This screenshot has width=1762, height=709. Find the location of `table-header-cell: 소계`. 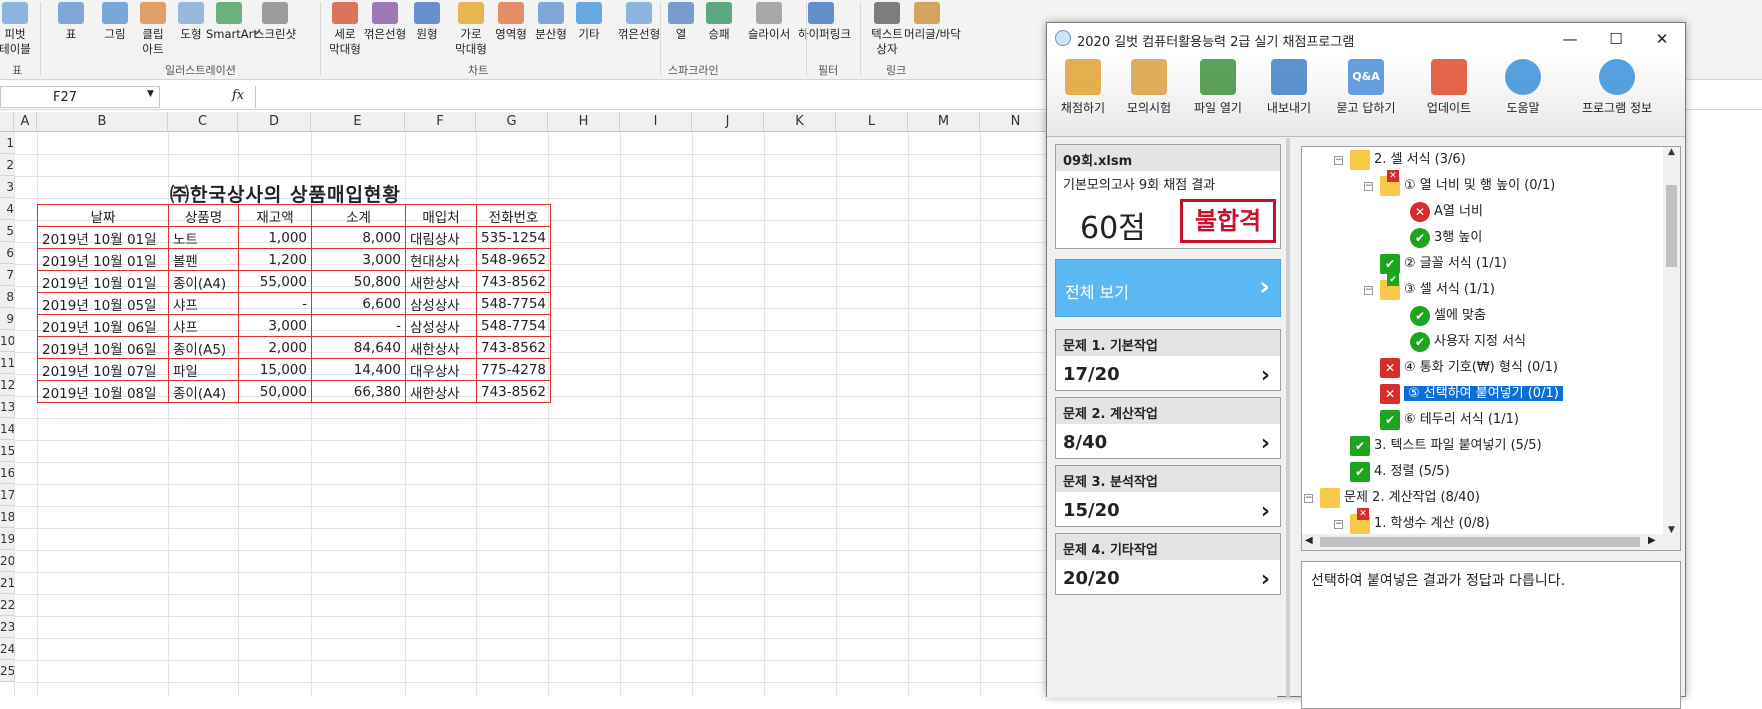

table-header-cell: 소계 is located at coordinates (358, 215).